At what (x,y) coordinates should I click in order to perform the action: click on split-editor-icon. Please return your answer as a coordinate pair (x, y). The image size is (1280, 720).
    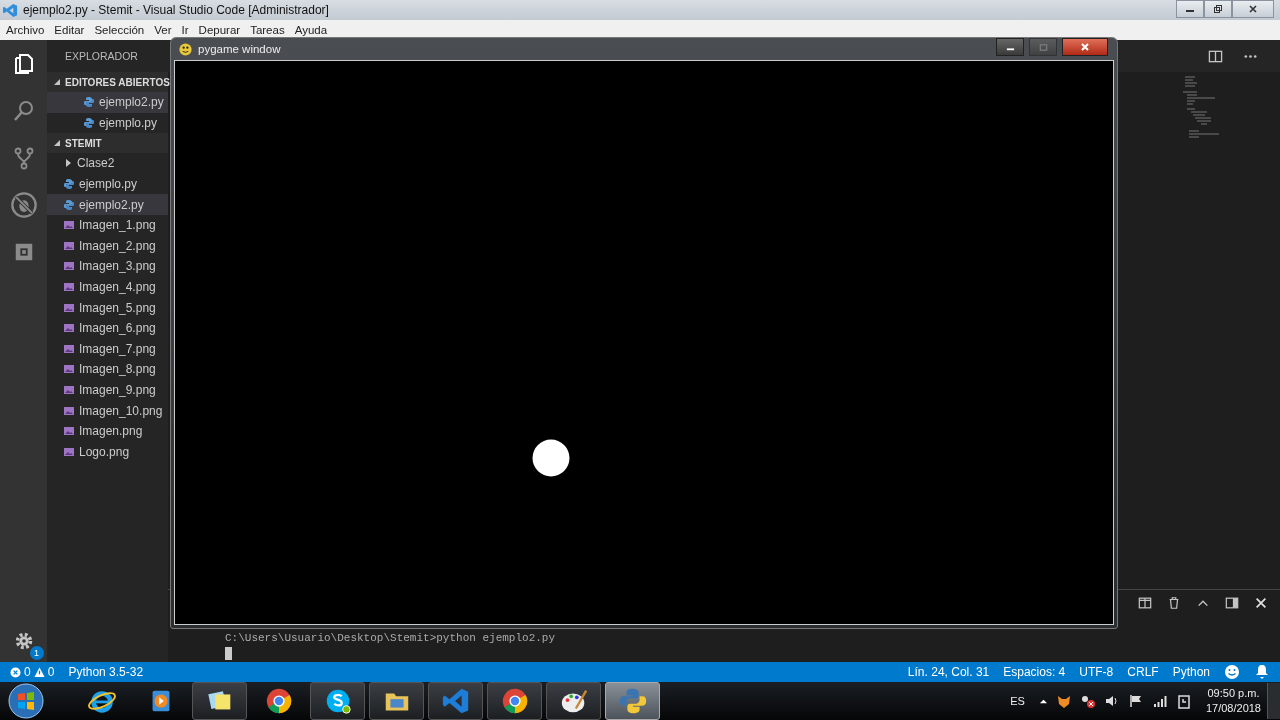
    Looking at the image, I should click on (1215, 56).